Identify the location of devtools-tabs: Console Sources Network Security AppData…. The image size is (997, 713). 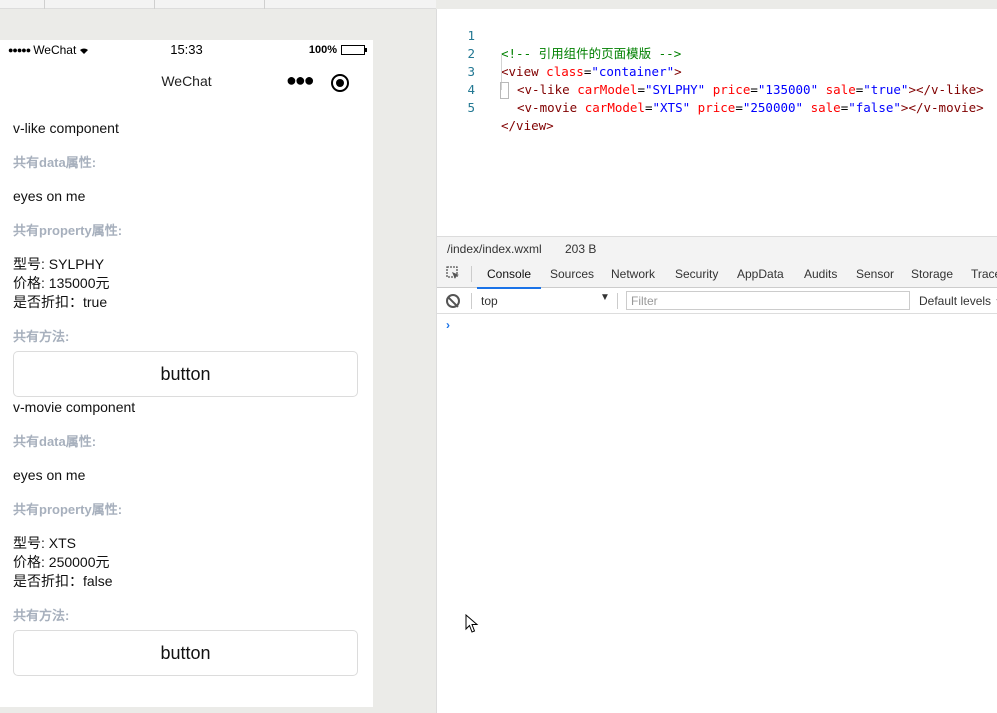
(717, 274).